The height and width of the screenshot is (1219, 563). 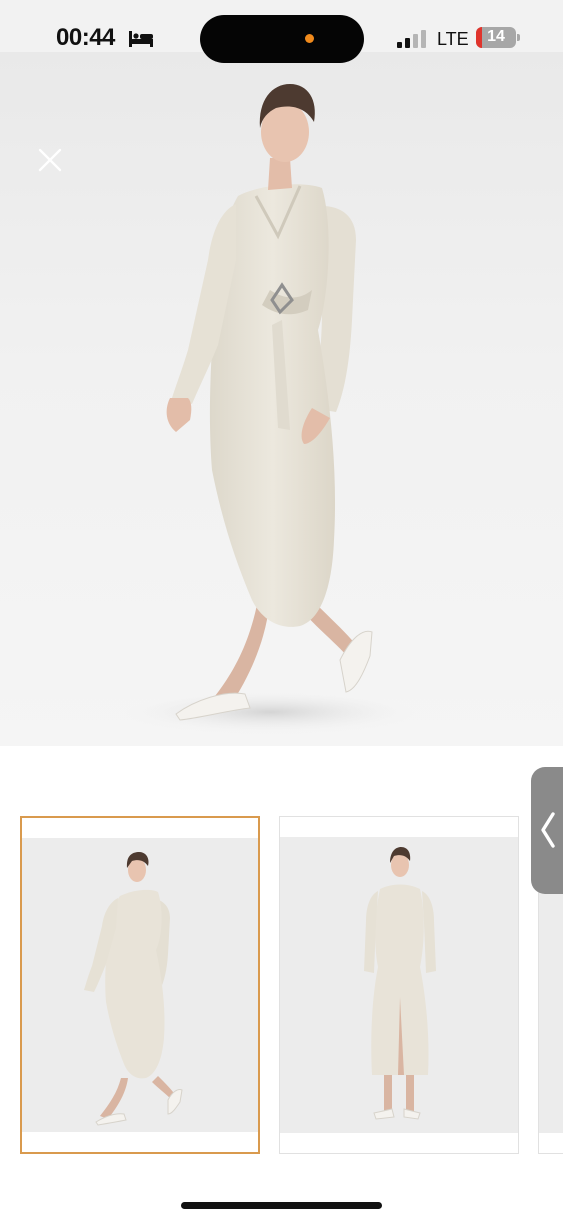 I want to click on status-bar: 00:44 LTE 14, so click(x=281, y=31).